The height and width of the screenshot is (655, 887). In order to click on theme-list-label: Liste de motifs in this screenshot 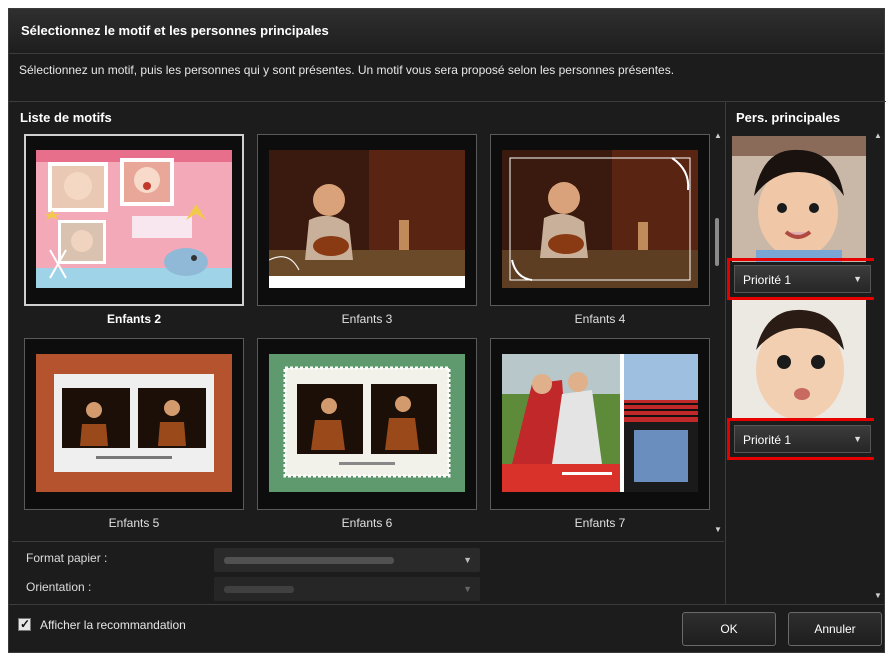, I will do `click(66, 117)`.